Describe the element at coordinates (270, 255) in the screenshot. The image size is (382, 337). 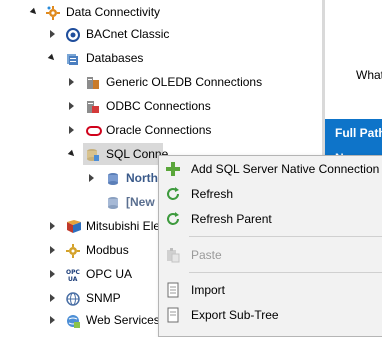
I see `menu-item-paste: Paste` at that location.